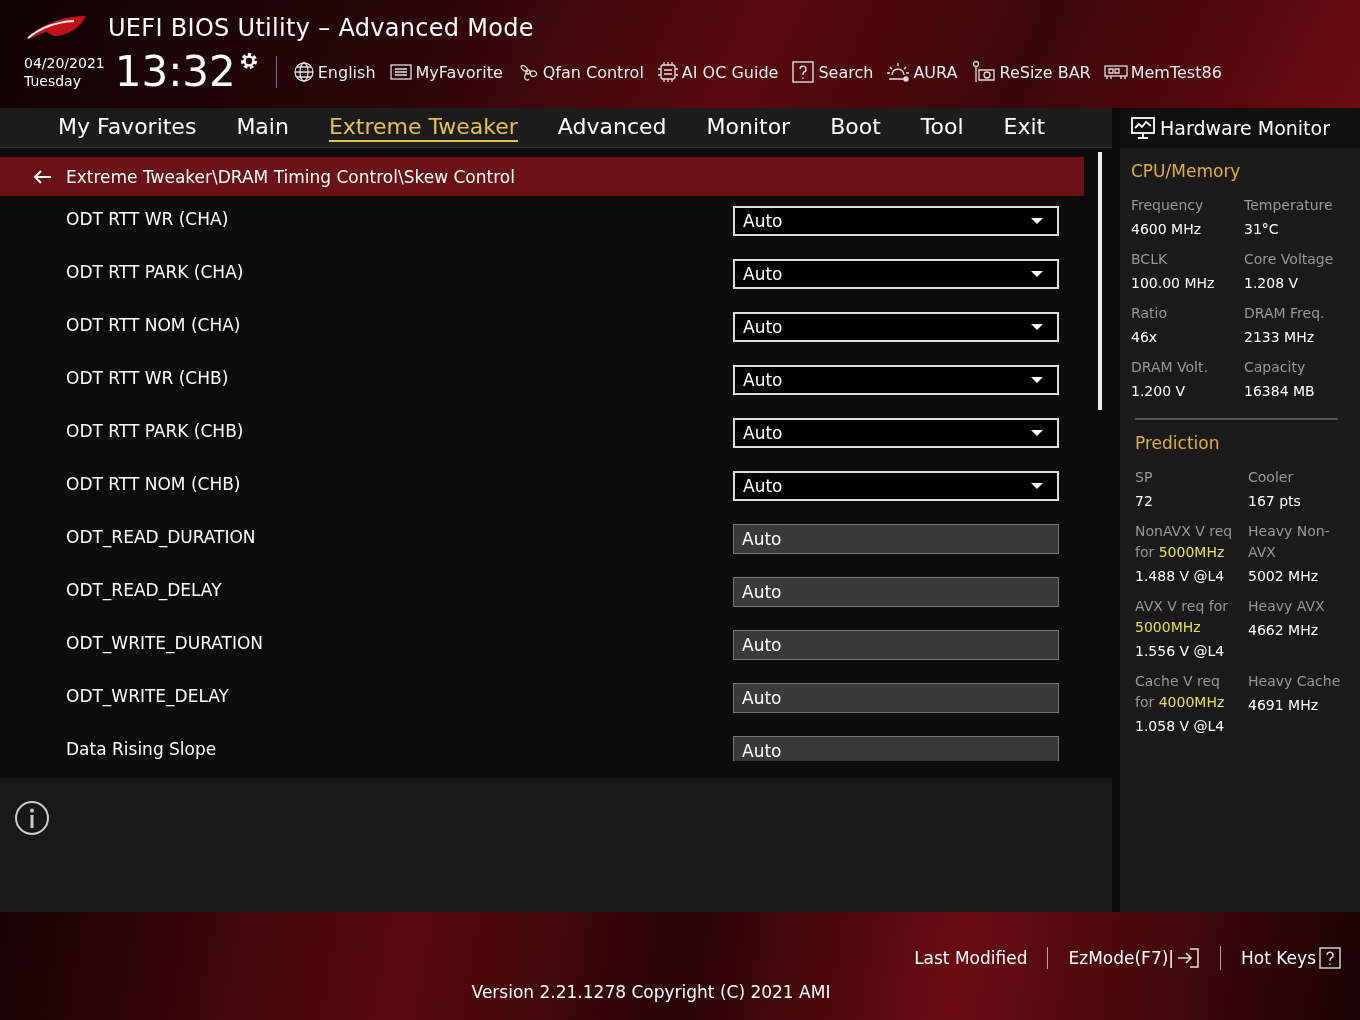 Image resolution: width=1360 pixels, height=1020 pixels. I want to click on footer-button: EzMode(F7)|, so click(1134, 958).